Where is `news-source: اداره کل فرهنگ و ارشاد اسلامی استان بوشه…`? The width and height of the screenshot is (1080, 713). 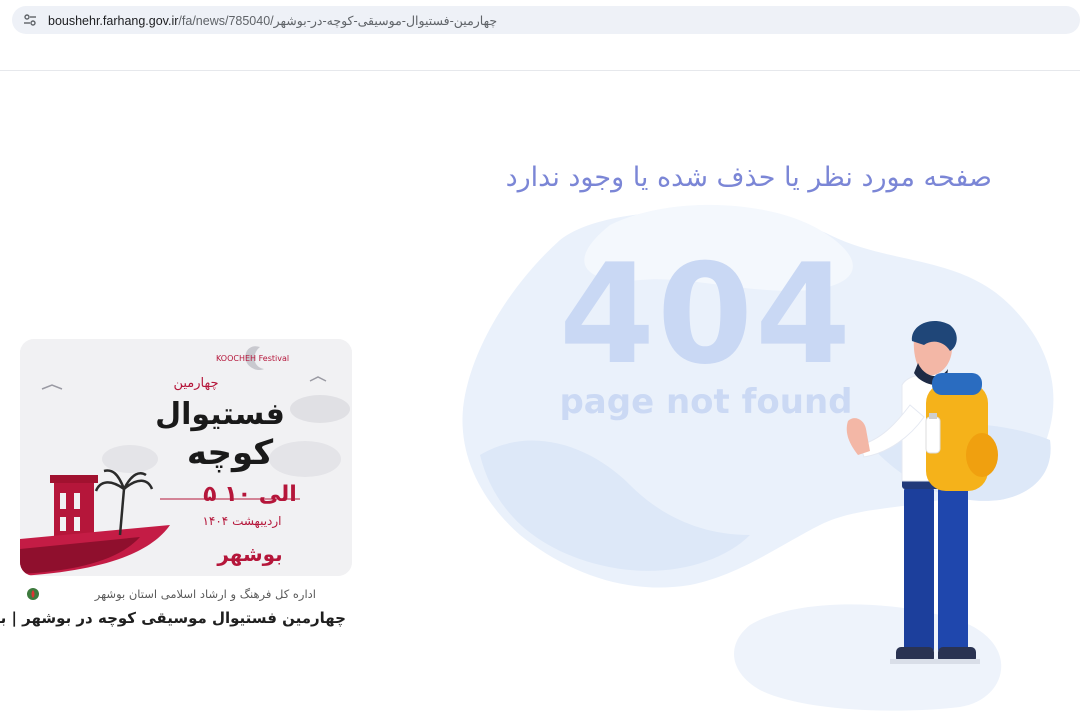 news-source: اداره کل فرهنگ و ارشاد اسلامی استان بوشه… is located at coordinates (171, 594).